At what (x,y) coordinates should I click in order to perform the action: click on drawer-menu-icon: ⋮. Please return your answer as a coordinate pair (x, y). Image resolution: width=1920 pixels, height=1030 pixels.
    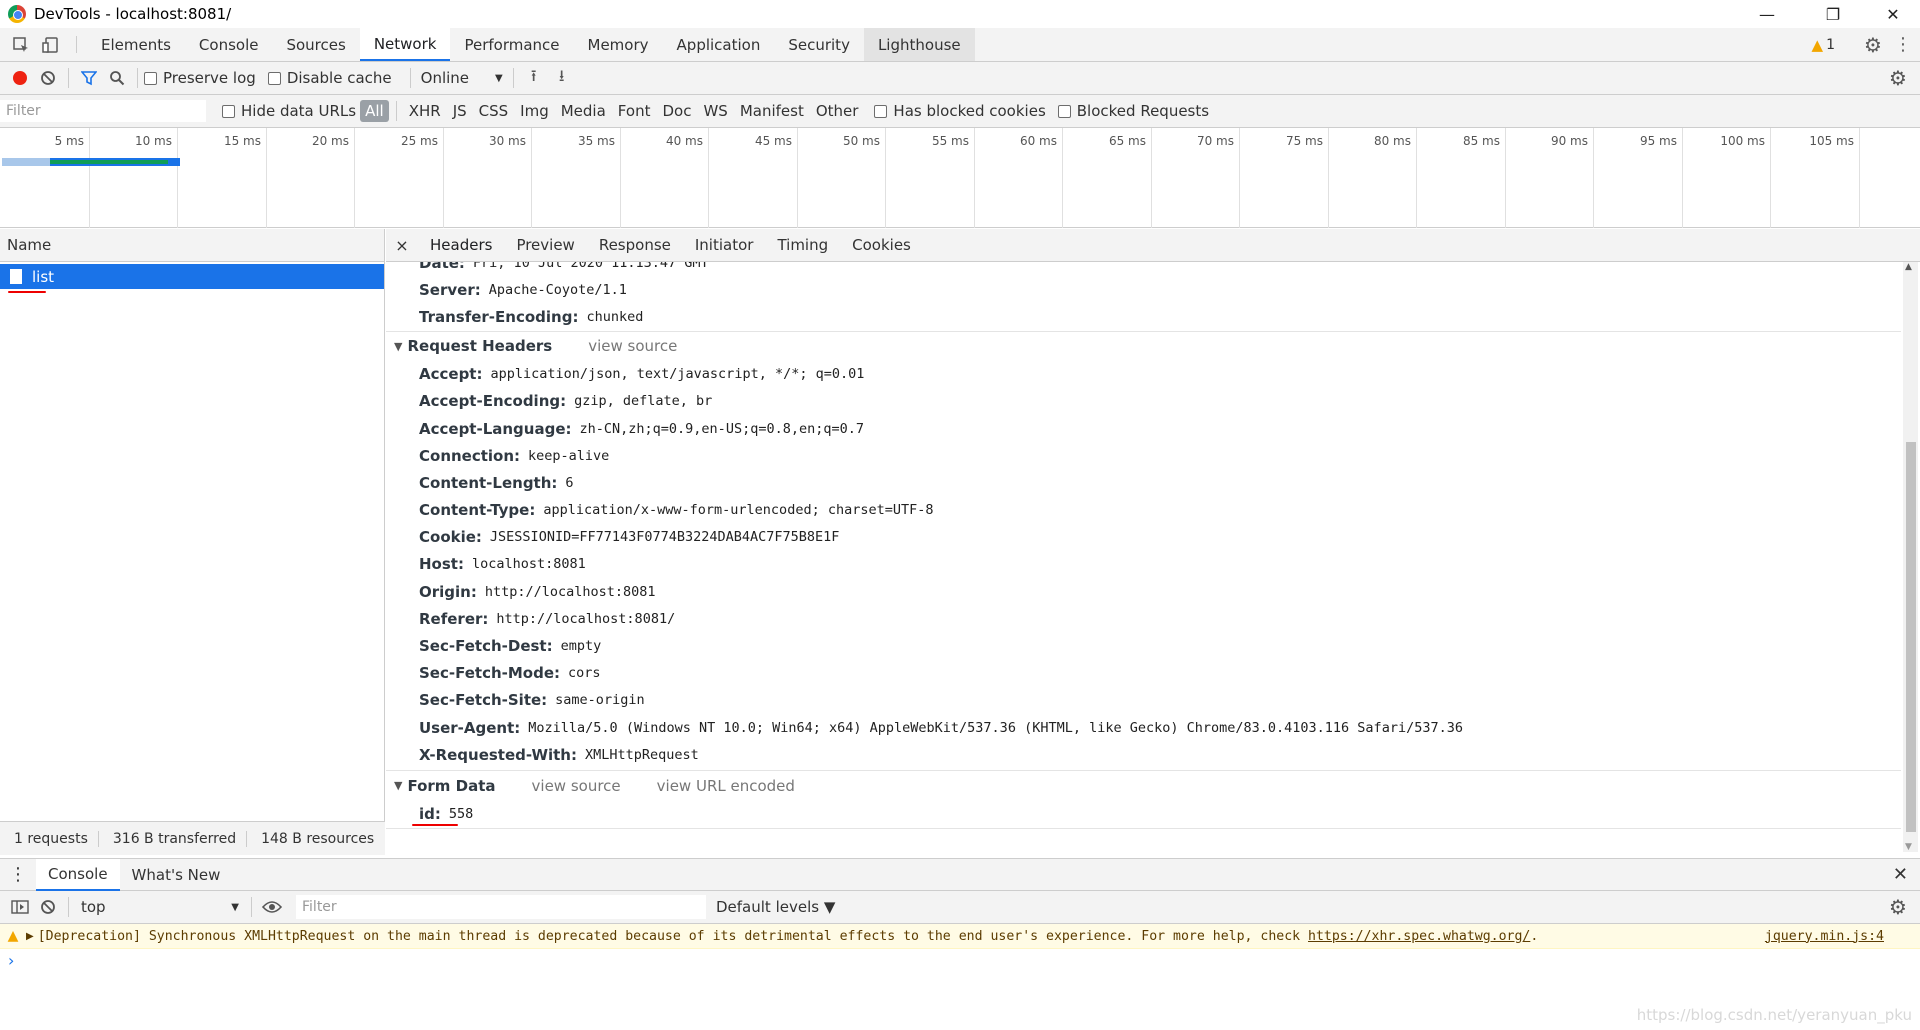
    Looking at the image, I should click on (18, 874).